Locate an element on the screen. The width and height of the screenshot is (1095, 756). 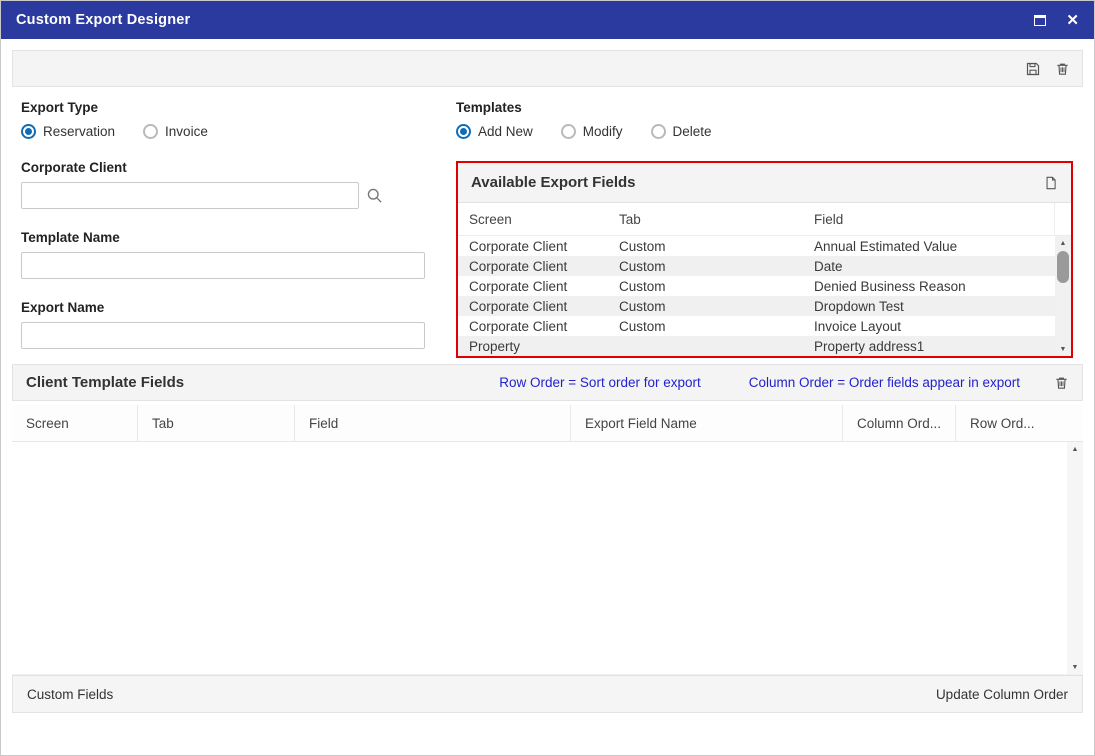
radio-add-new: Add New is located at coordinates (494, 131).